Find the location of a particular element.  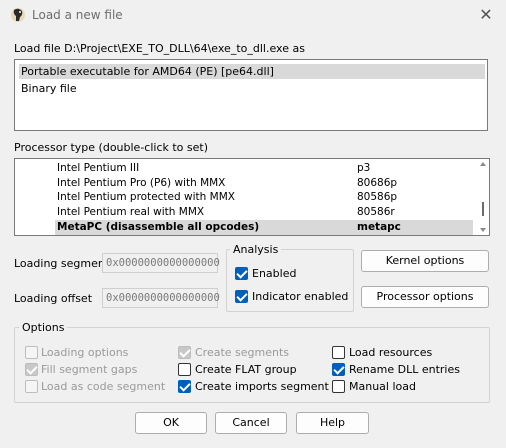

loading-offset-label: Loading offset is located at coordinates (53, 298).